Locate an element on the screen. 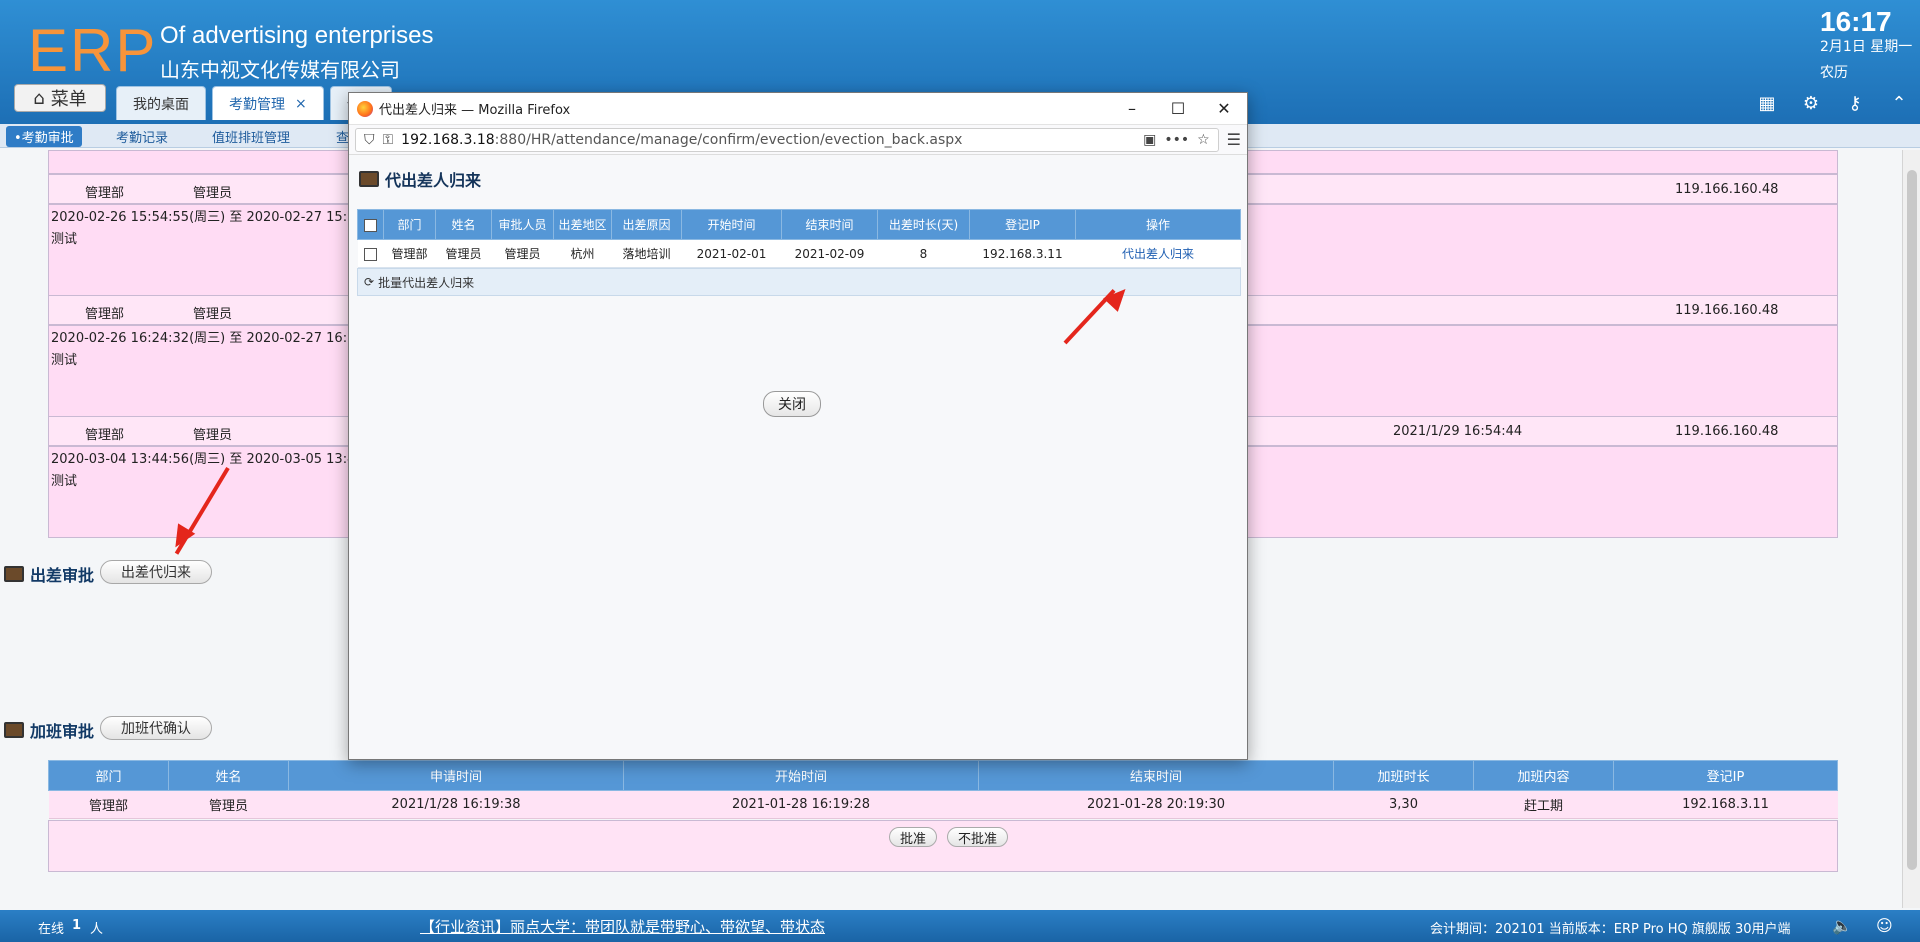  grid-add-icon: ▦ is located at coordinates (1767, 103).